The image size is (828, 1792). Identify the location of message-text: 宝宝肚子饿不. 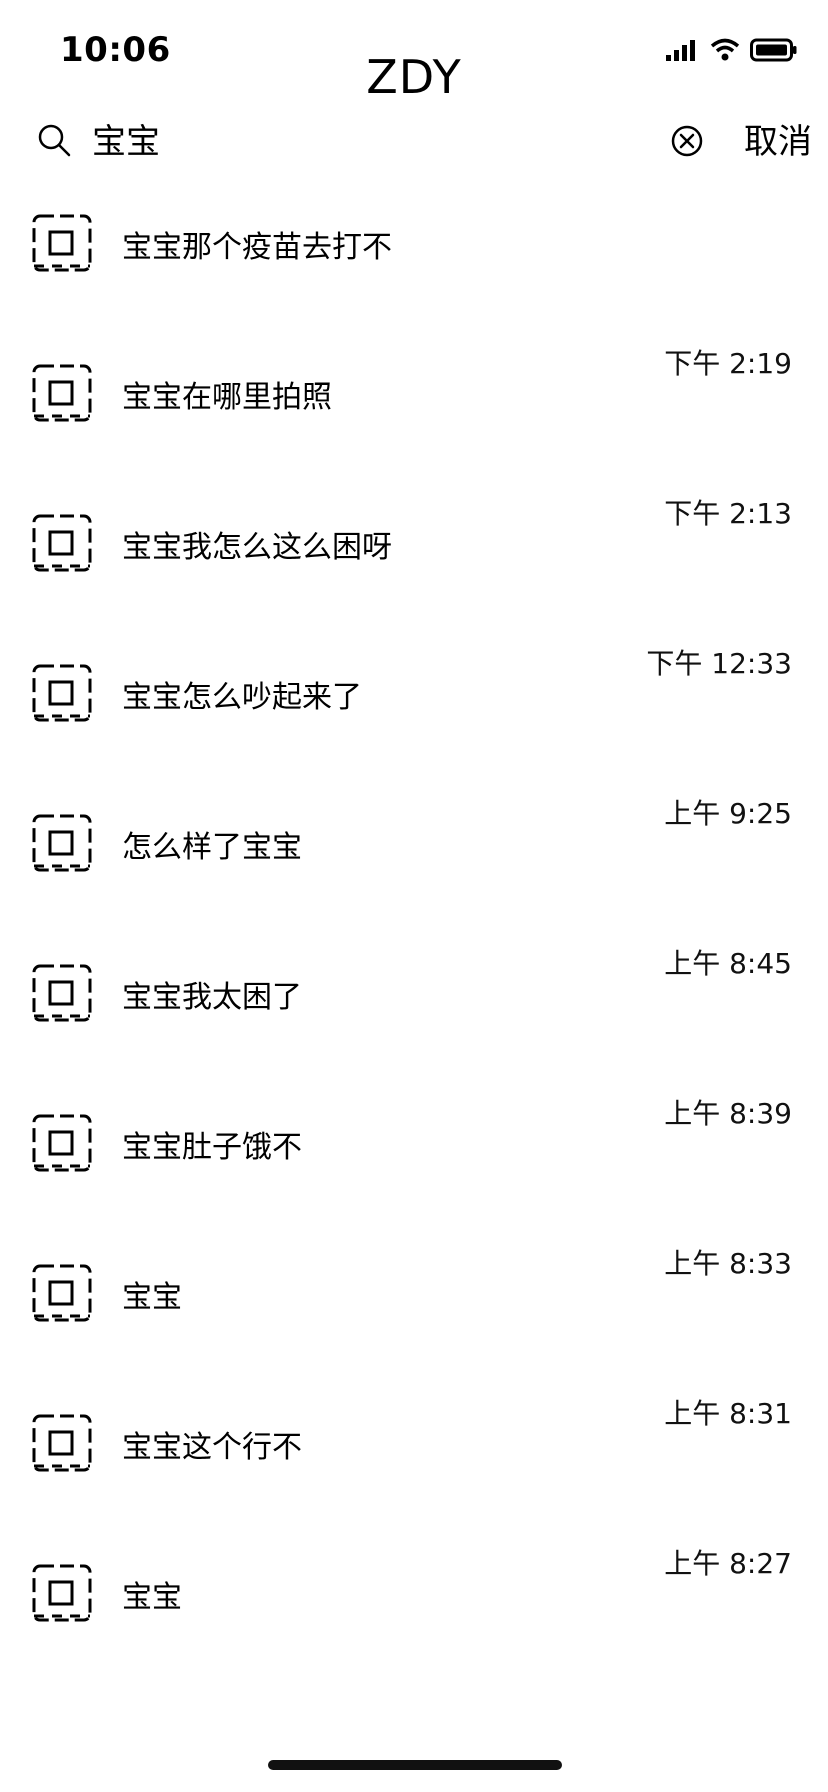
(212, 1147).